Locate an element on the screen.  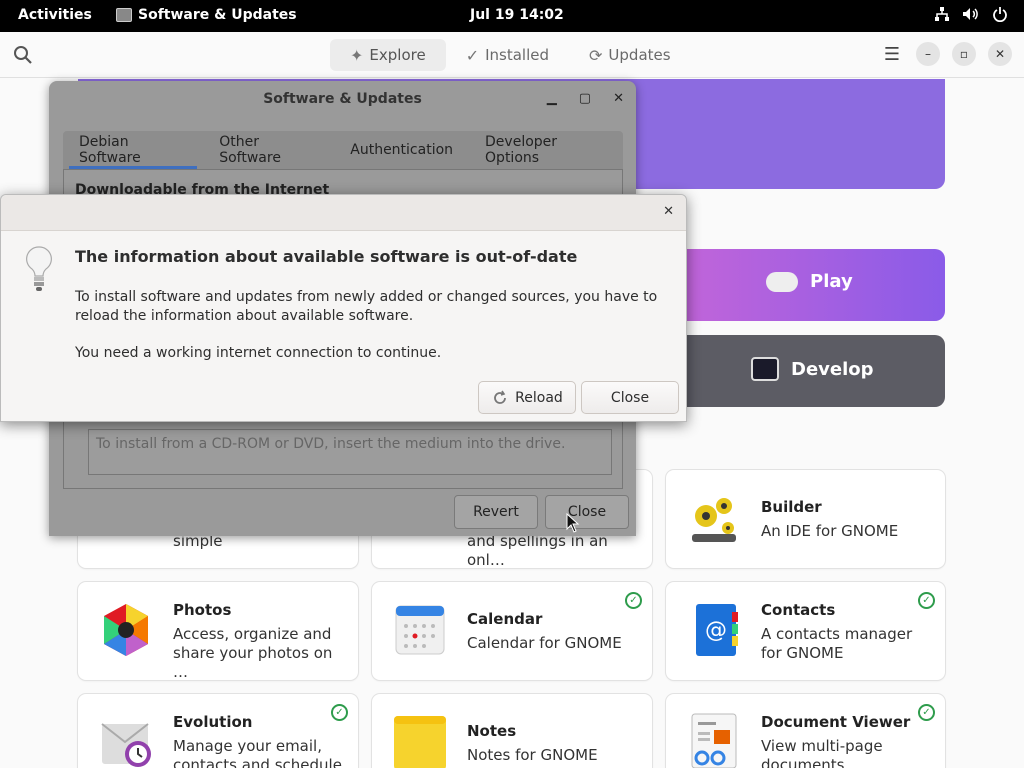
network-icon is located at coordinates (942, 14).